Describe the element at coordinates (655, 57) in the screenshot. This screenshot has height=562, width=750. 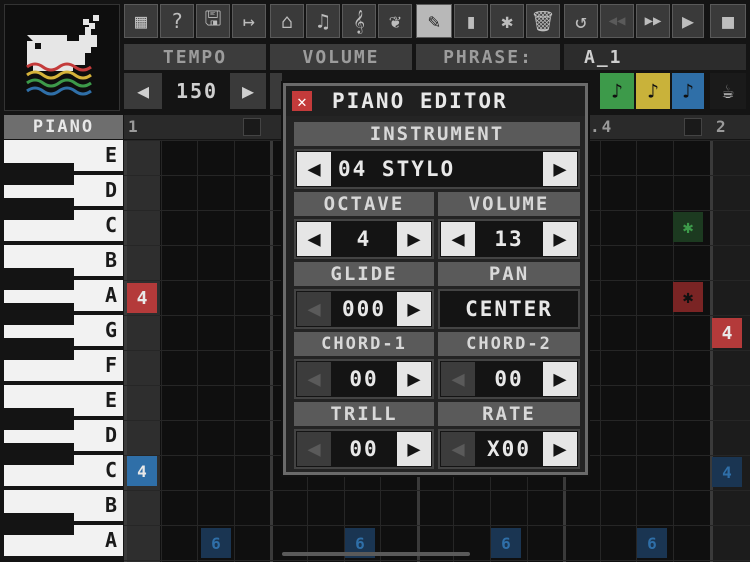
I see `phrase-value: A_1` at that location.